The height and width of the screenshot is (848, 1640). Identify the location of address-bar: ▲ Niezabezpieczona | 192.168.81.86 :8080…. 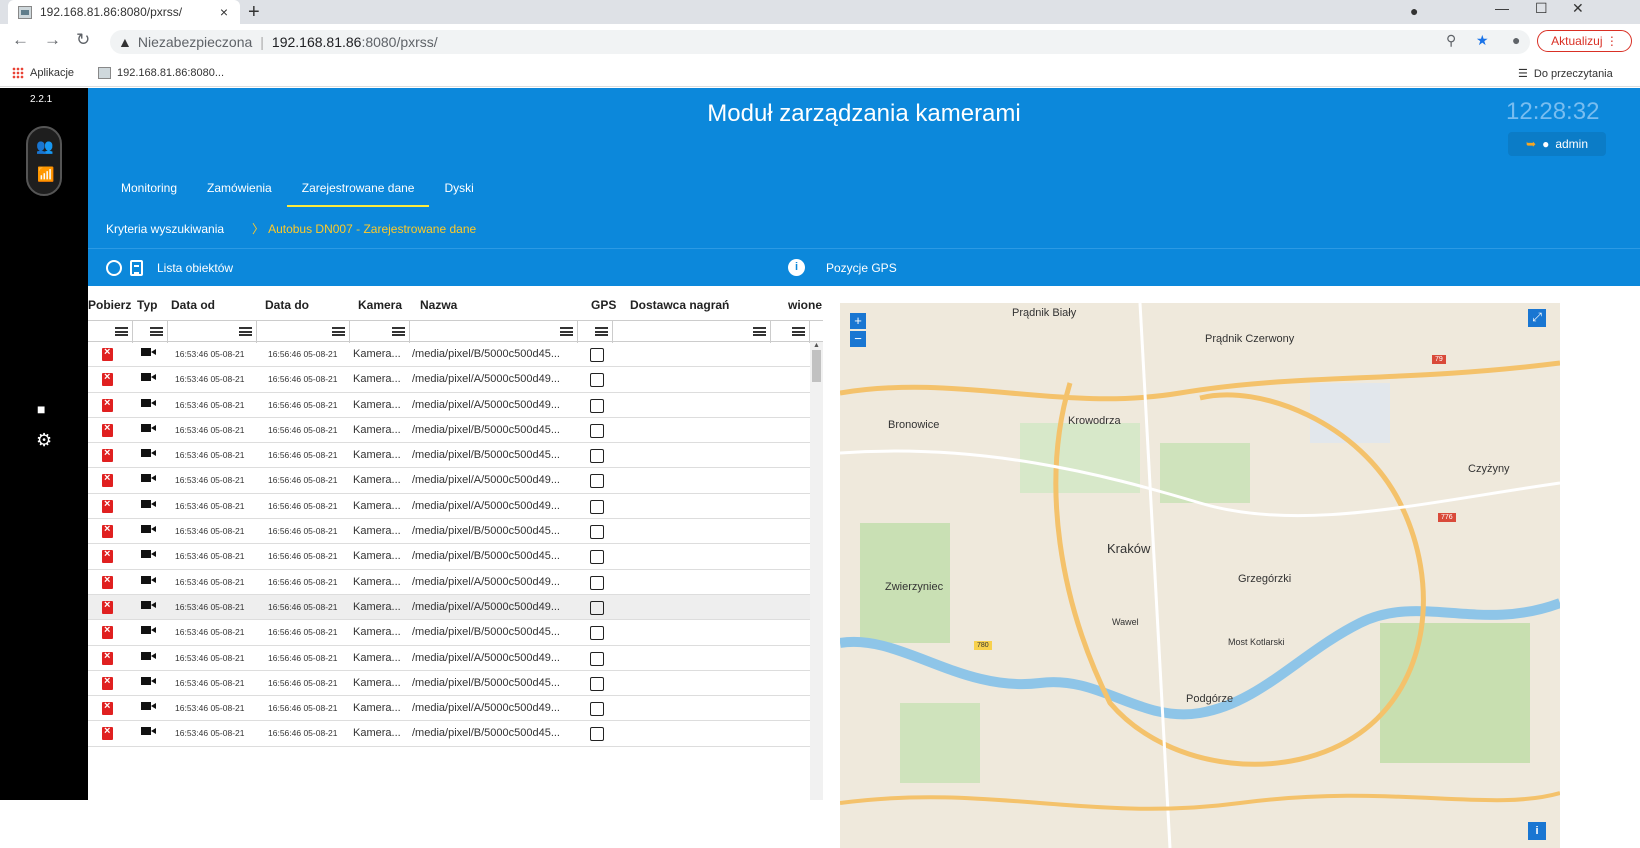
(820, 42).